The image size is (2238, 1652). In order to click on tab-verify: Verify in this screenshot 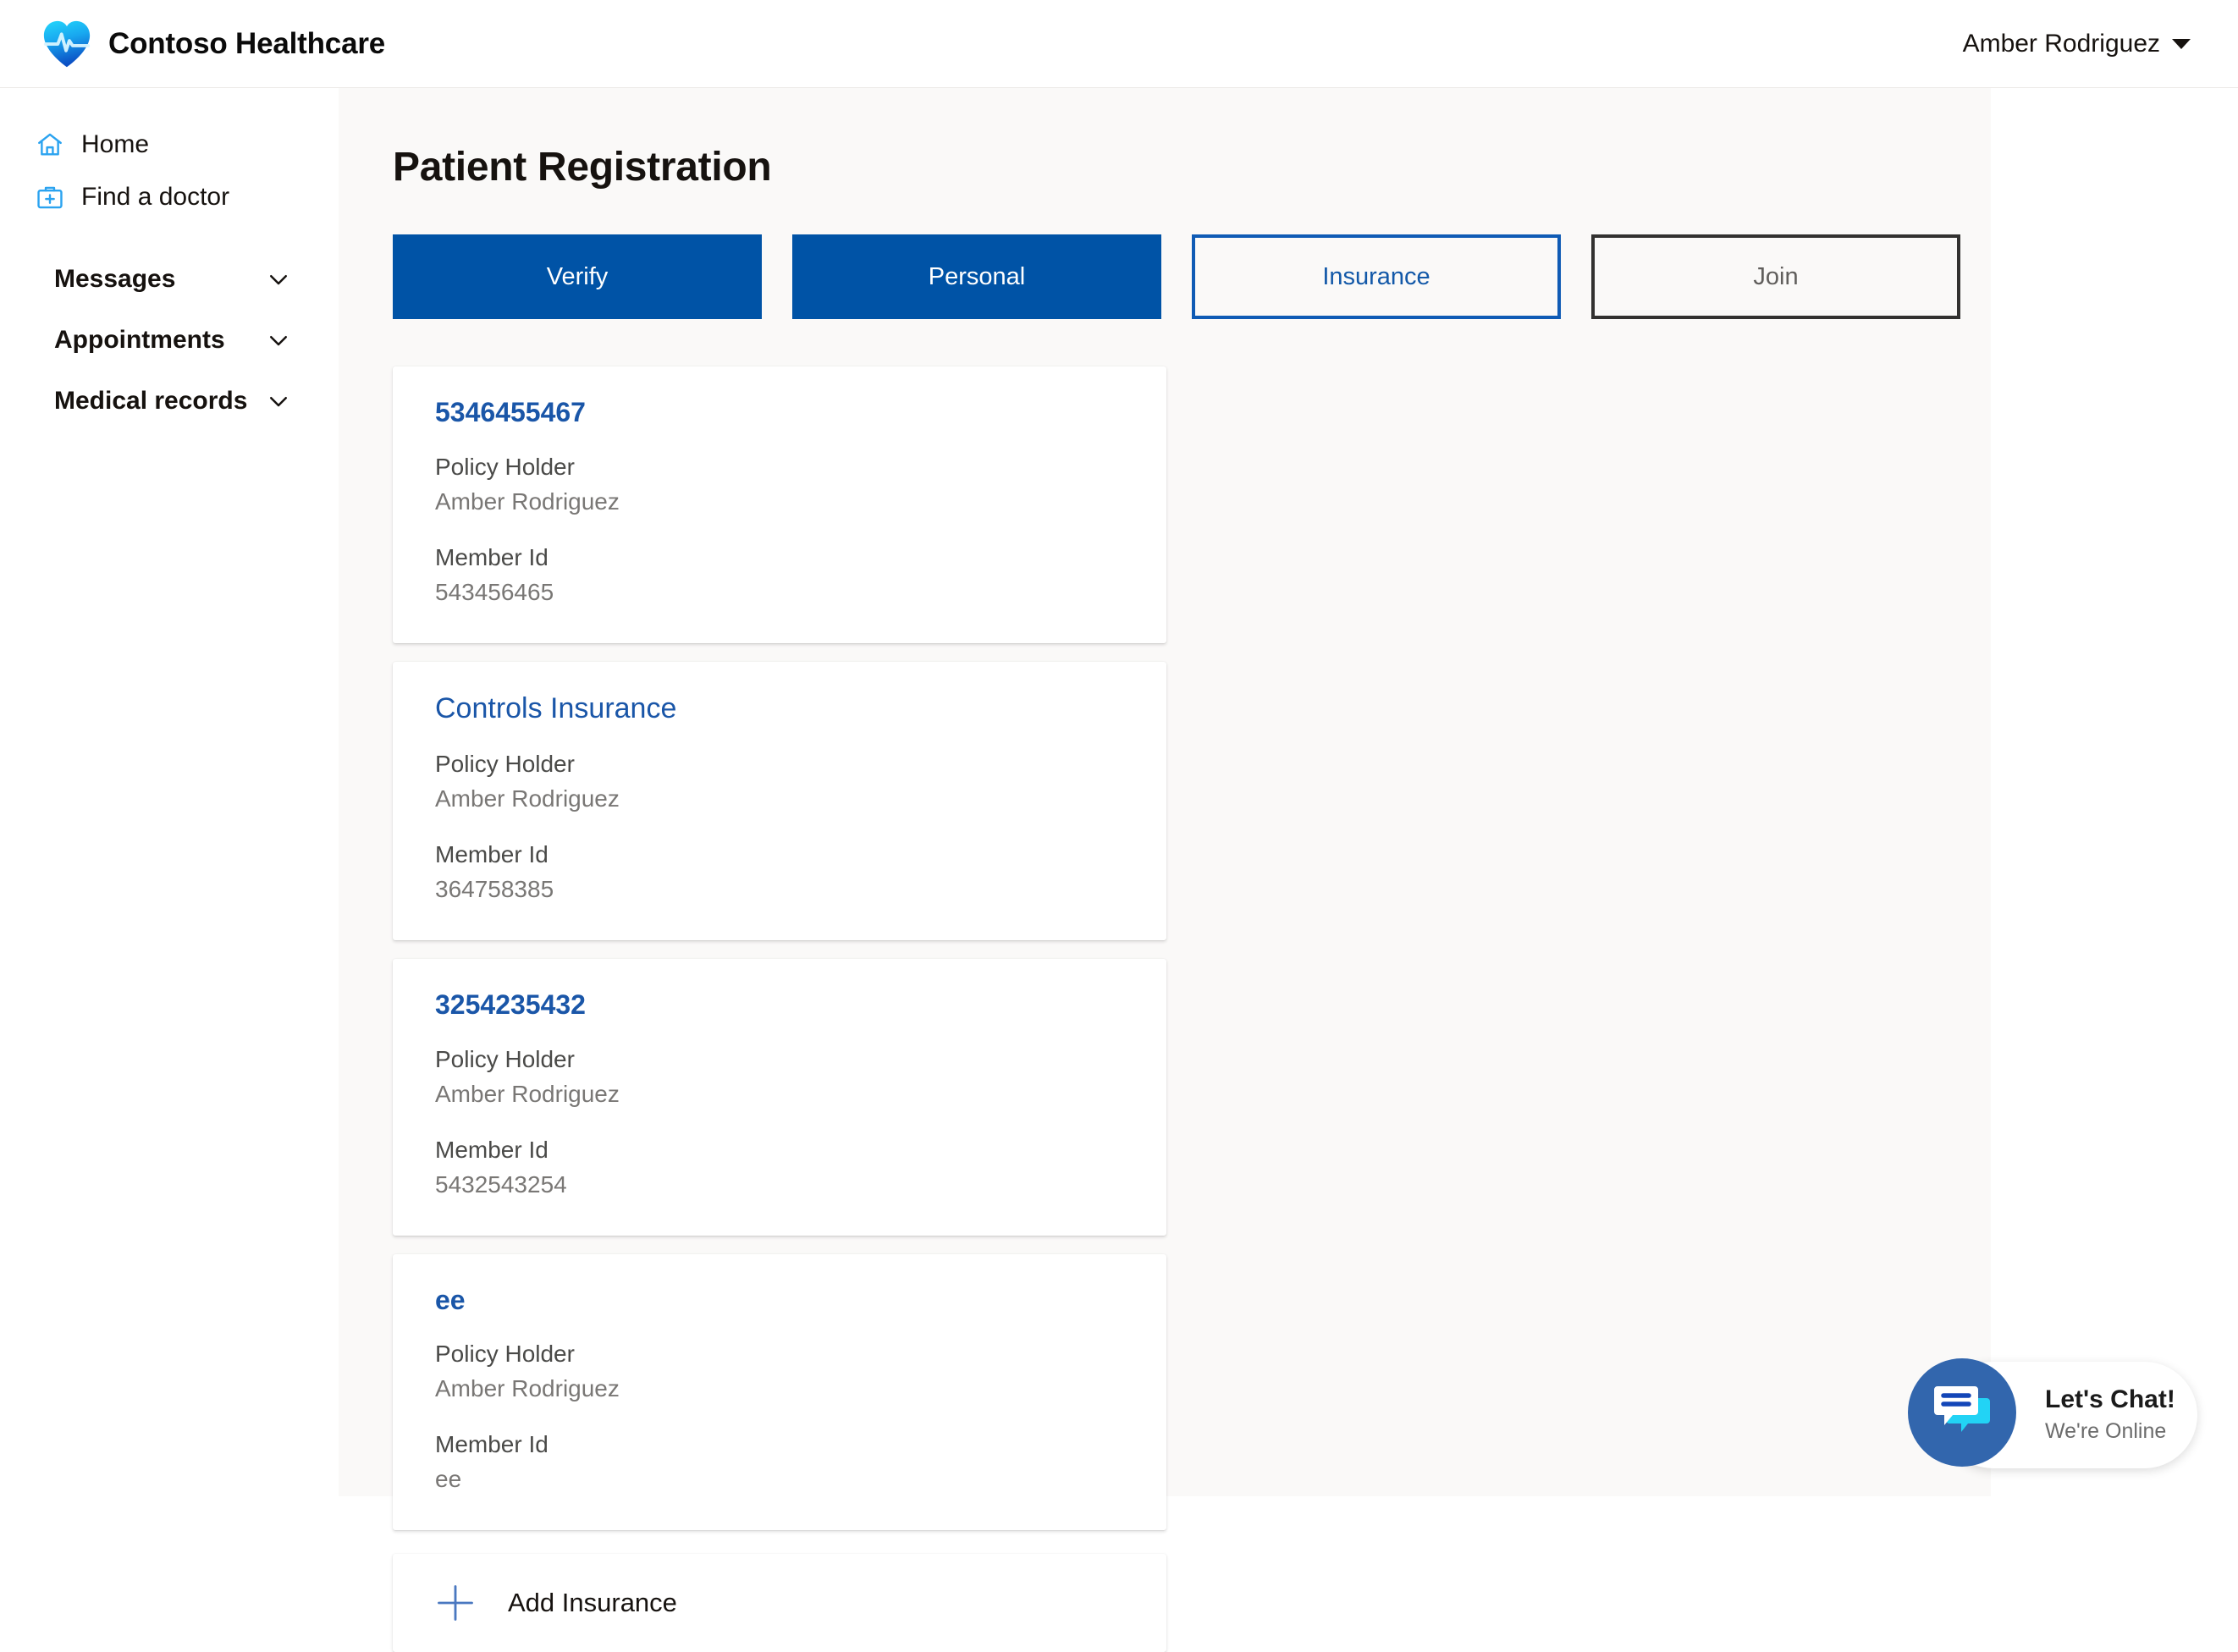, I will do `click(577, 276)`.